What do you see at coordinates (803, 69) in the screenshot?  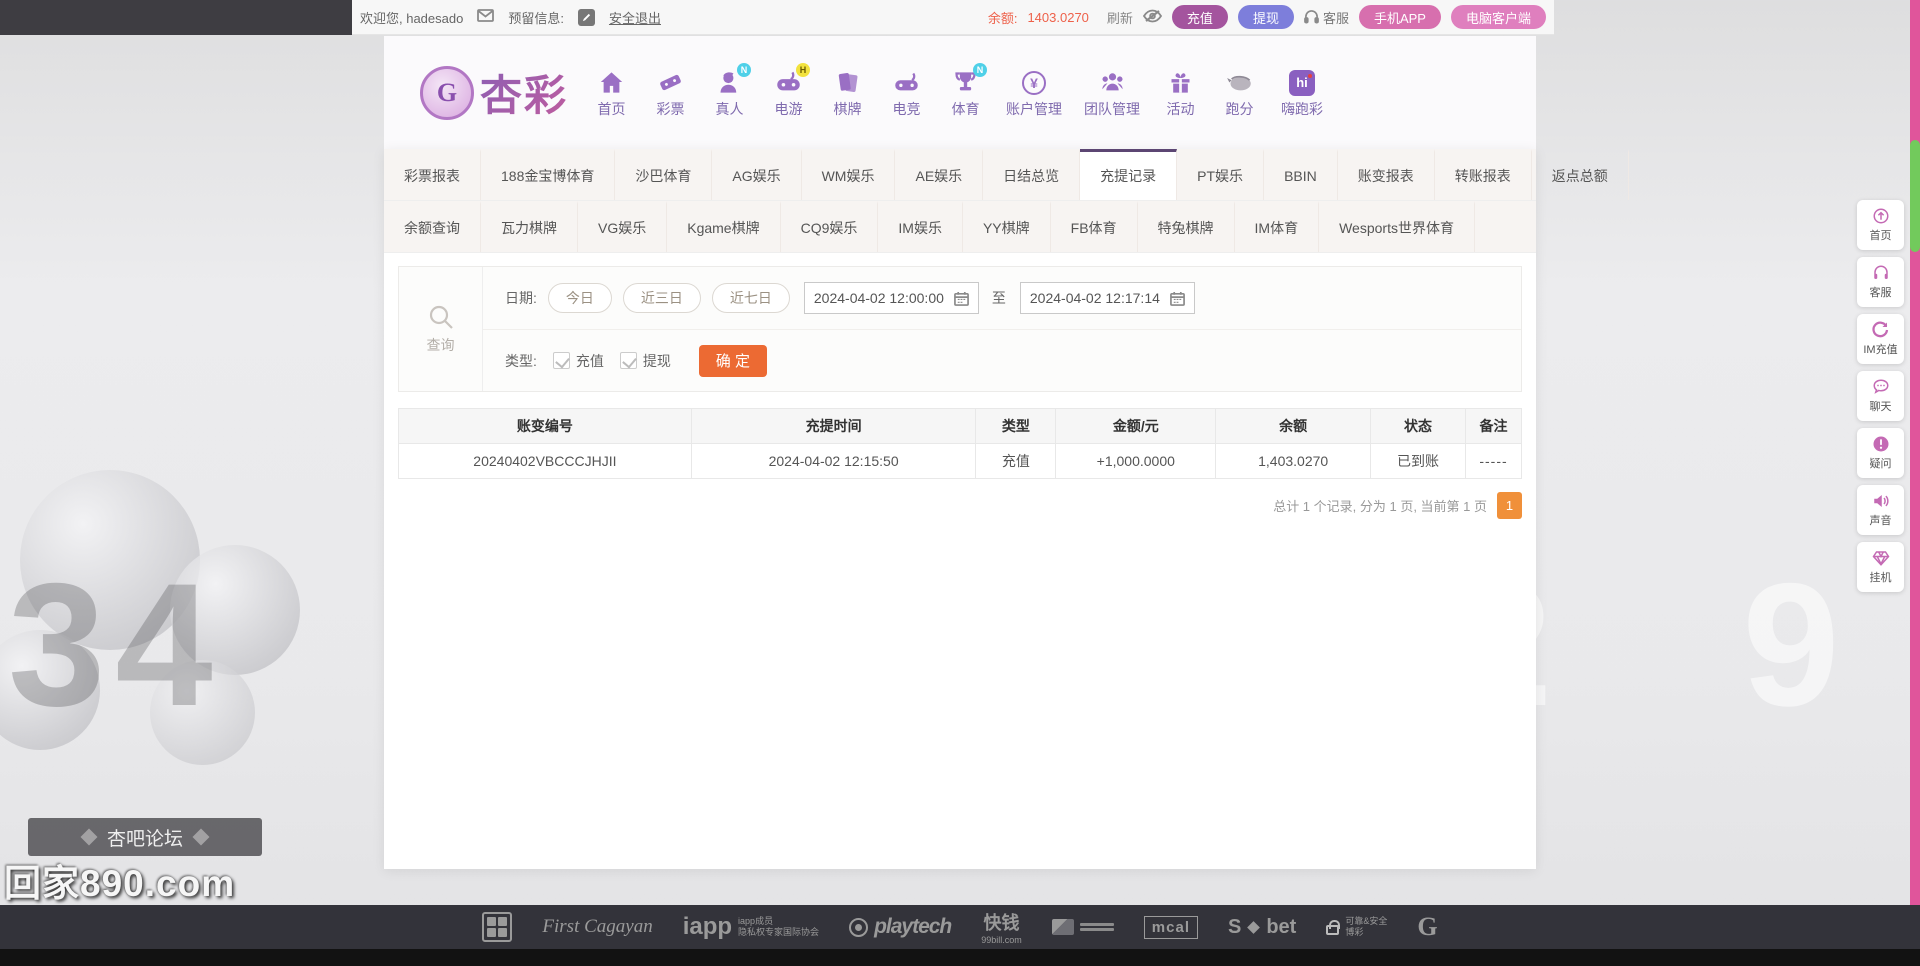 I see `hot-badge: H` at bounding box center [803, 69].